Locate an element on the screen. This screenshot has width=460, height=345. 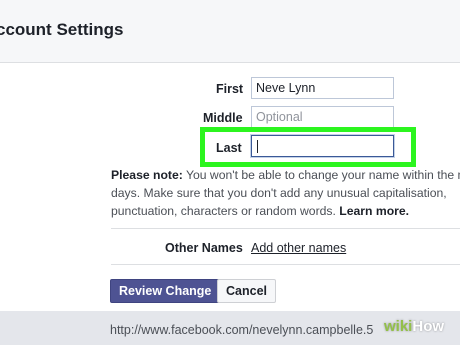
review-change-button: Review Change is located at coordinates (165, 291).